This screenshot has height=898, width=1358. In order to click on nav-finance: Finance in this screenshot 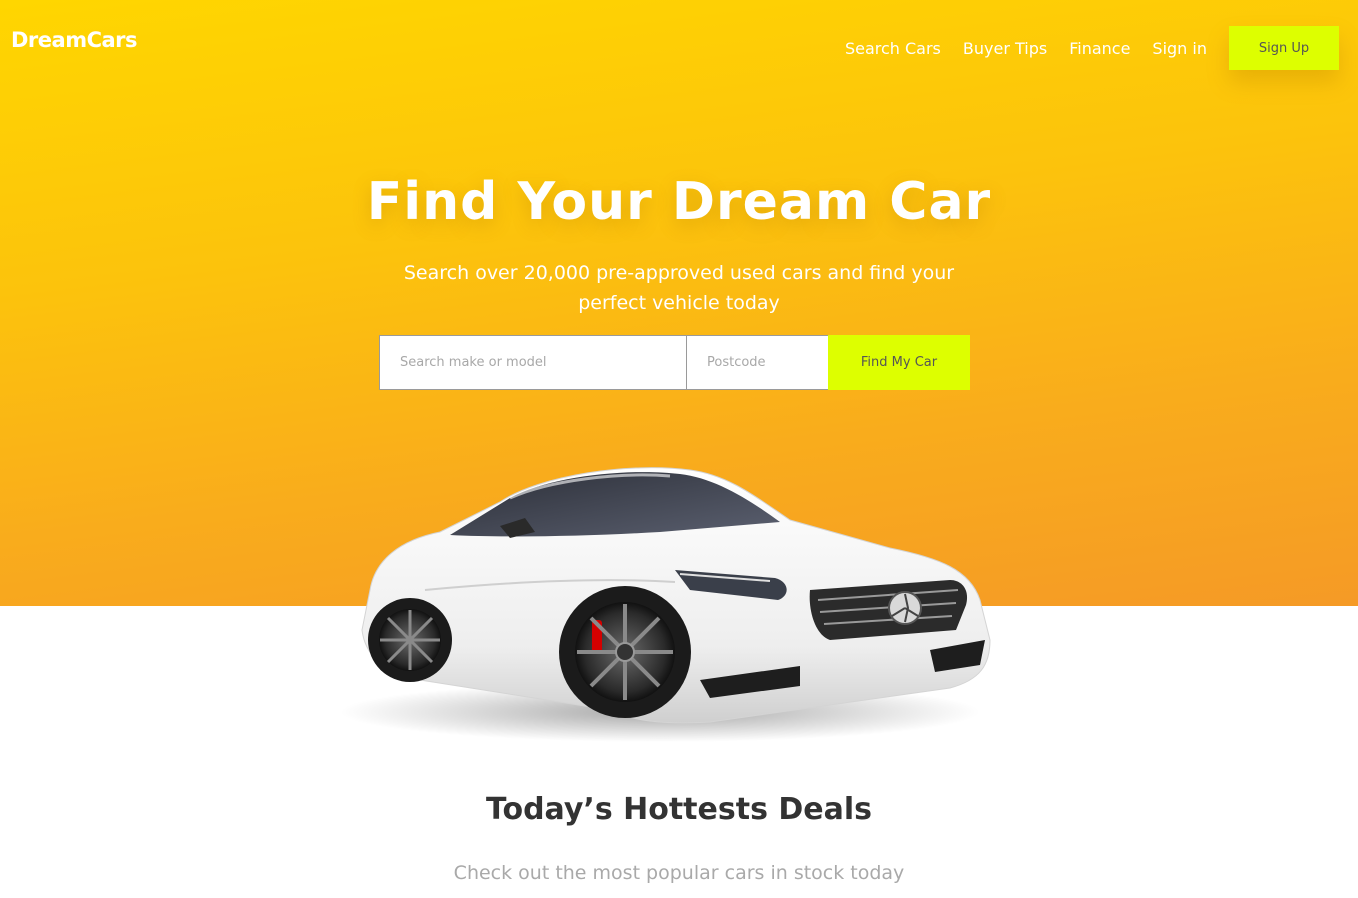, I will do `click(1099, 48)`.